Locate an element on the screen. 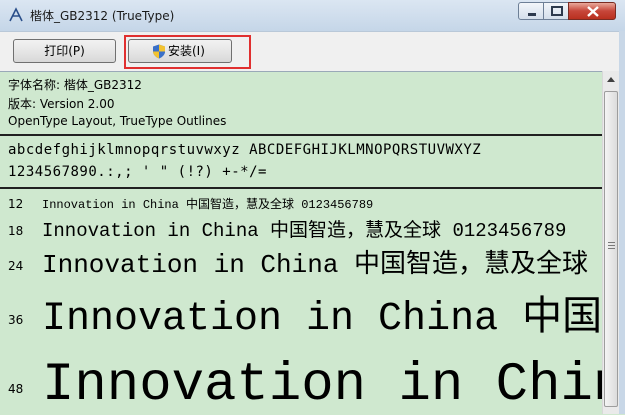 This screenshot has width=625, height=415. font-outlines-line: OpenType Layout, TrueType Outlines is located at coordinates (117, 121).